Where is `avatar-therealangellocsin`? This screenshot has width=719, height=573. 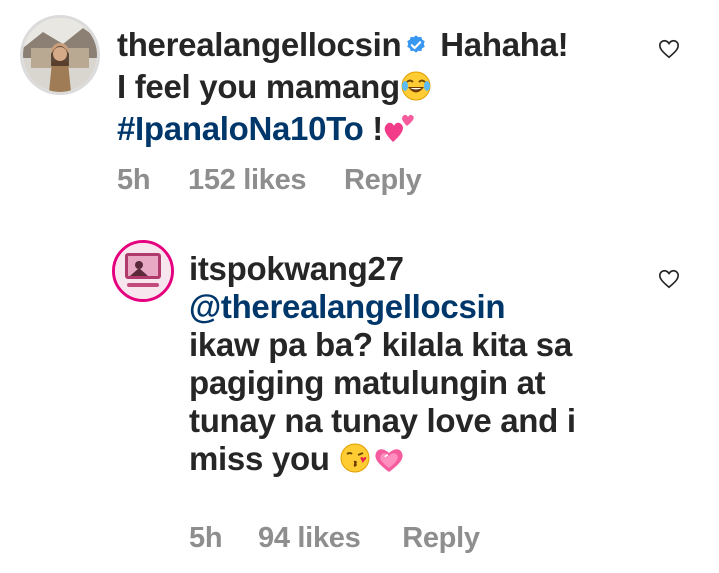
avatar-therealangellocsin is located at coordinates (60, 55).